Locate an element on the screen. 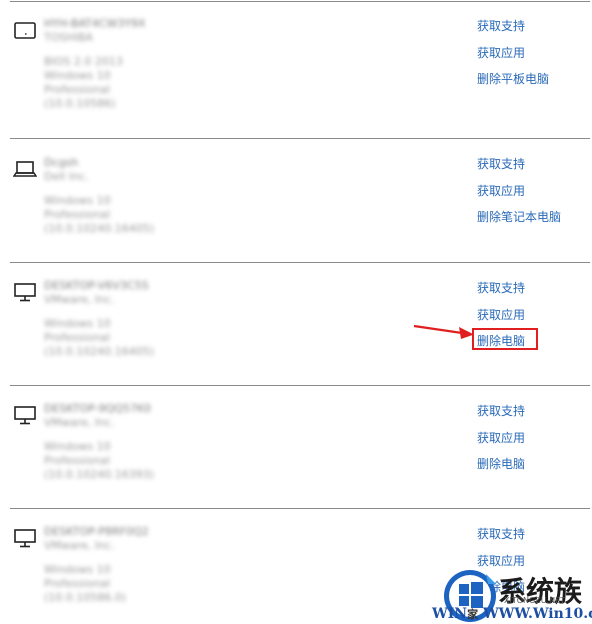 This screenshot has width=592, height=624. watermark-url: WIN家 WWW.Win10.com is located at coordinates (512, 614).